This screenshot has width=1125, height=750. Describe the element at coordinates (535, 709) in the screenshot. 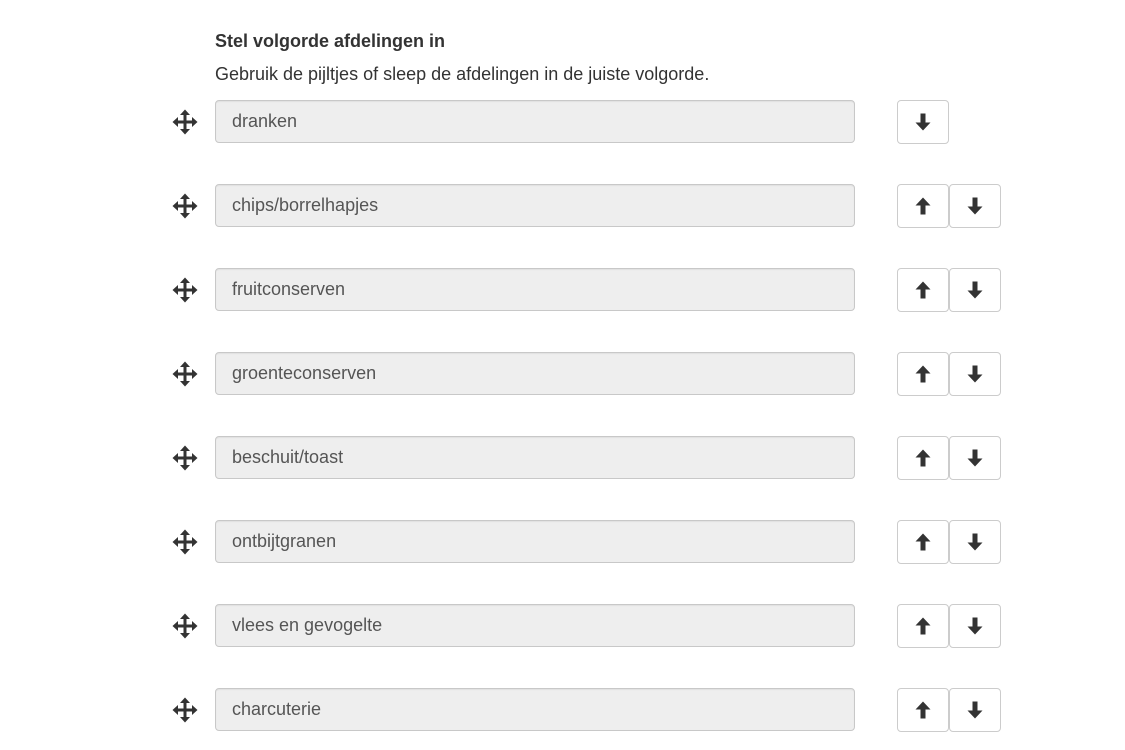

I see `department-field: charcuterie` at that location.